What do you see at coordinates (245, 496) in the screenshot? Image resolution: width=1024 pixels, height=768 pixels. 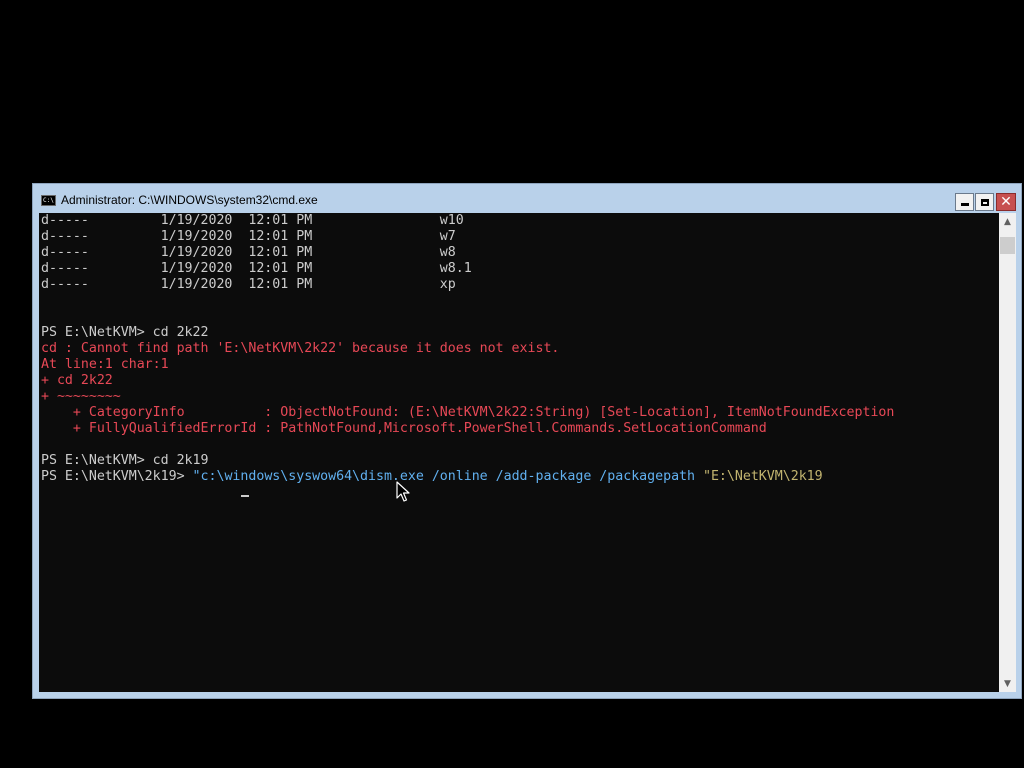 I see `text-caret` at bounding box center [245, 496].